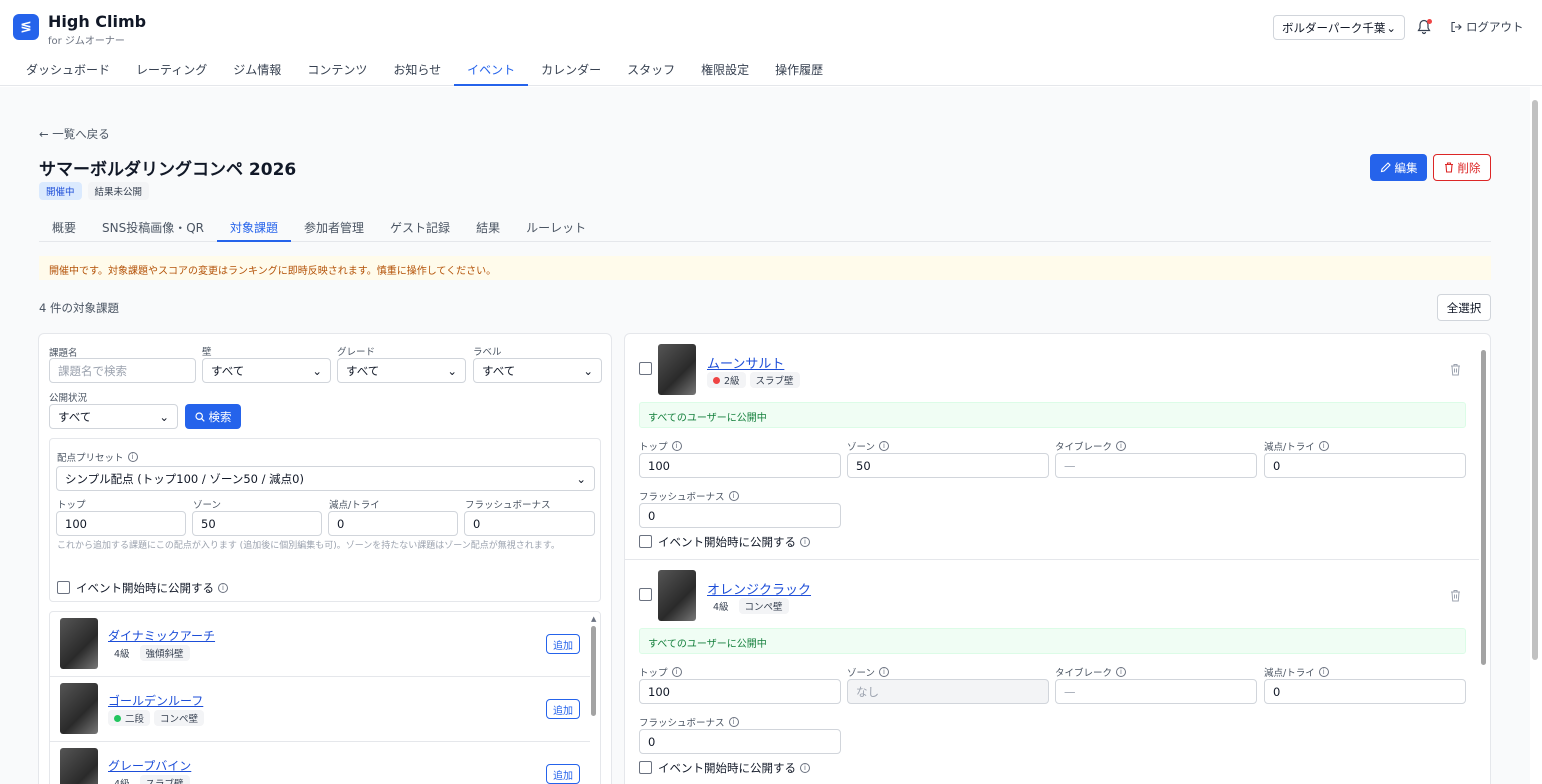 Image resolution: width=1542 pixels, height=784 pixels. I want to click on main-nav-item: ジム情報, so click(257, 71).